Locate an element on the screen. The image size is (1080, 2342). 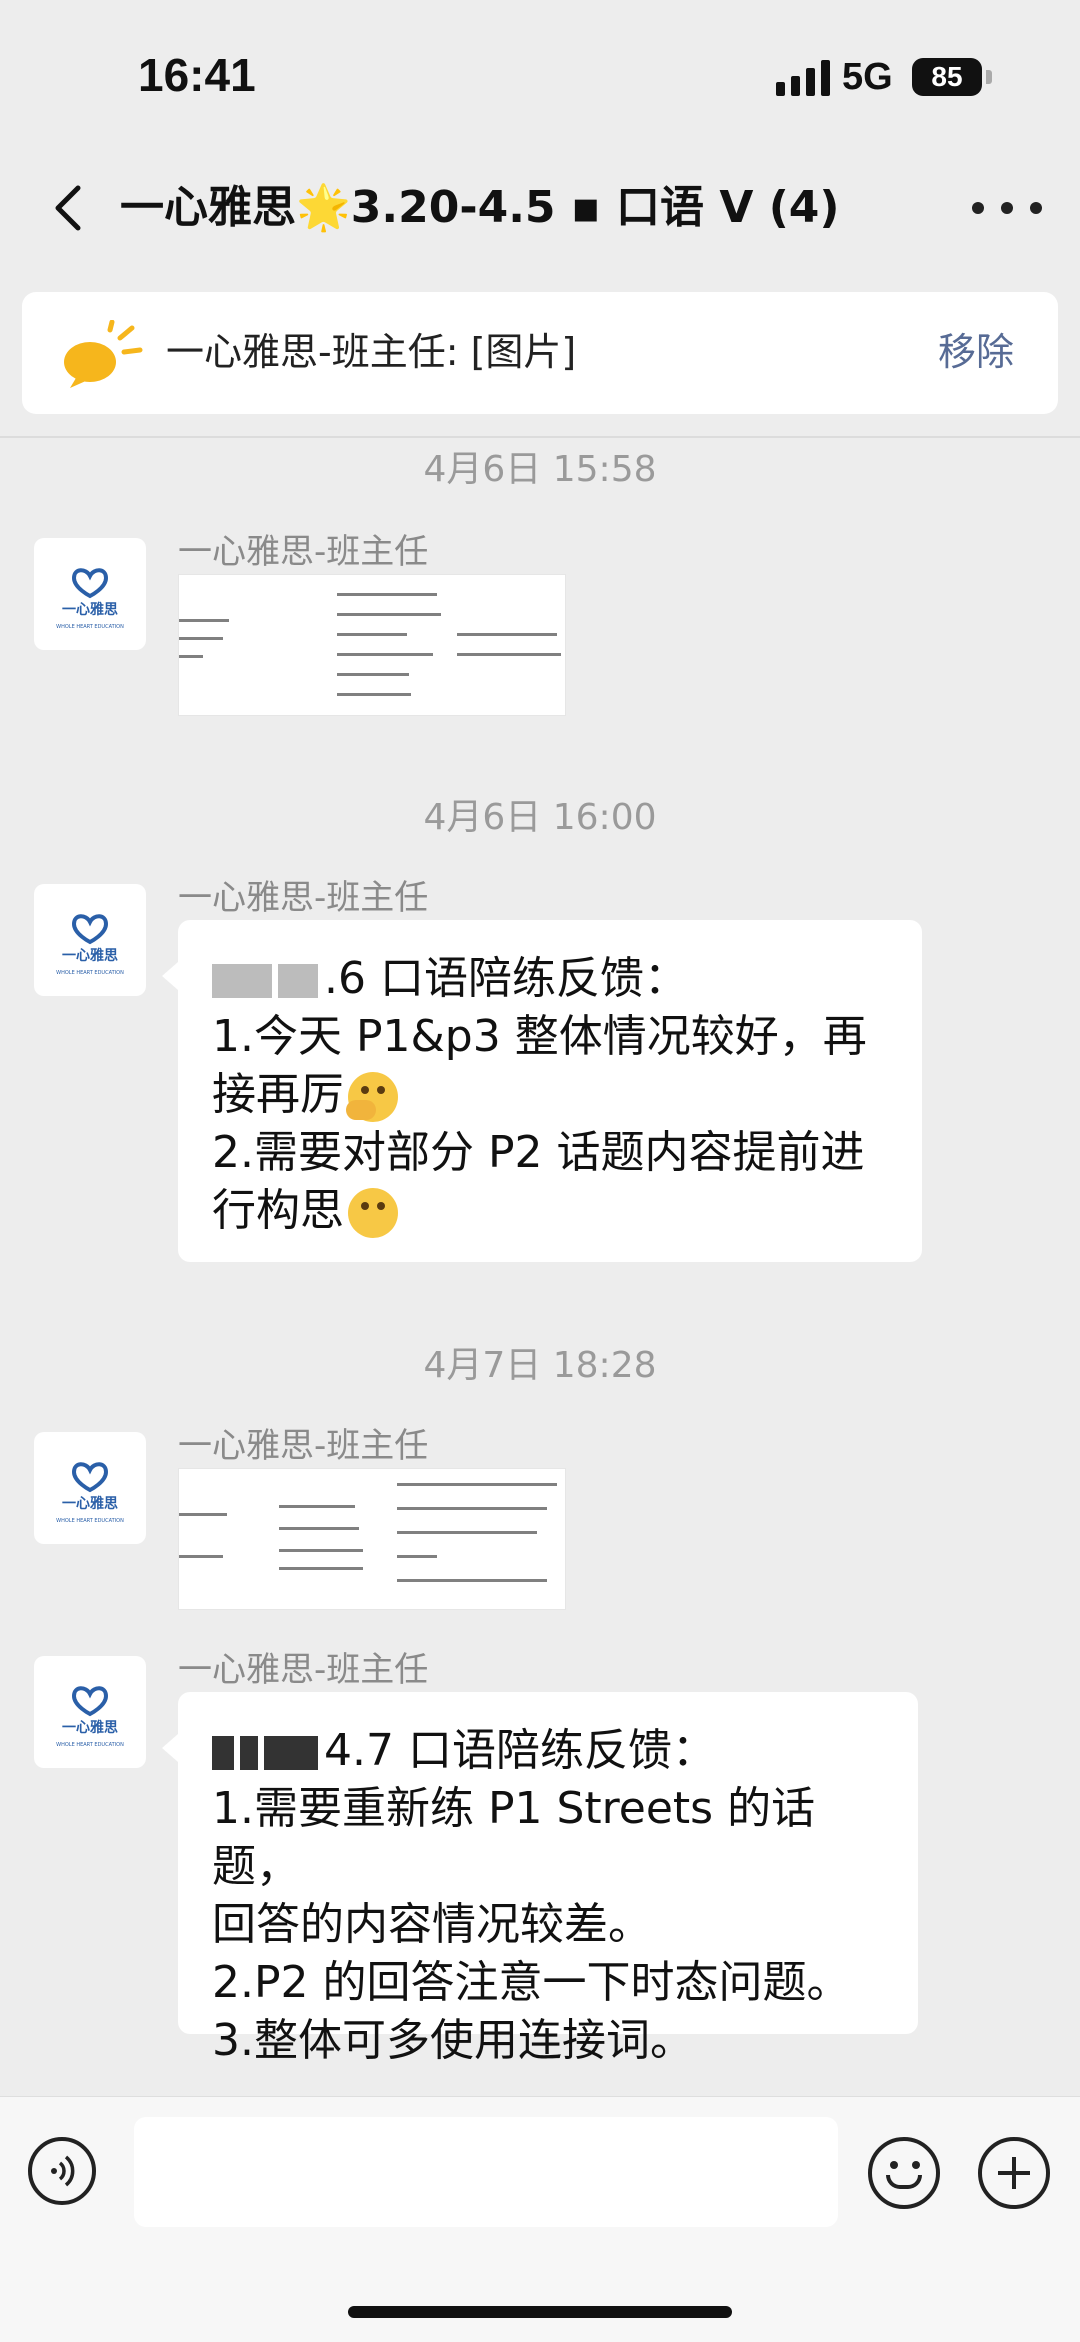
chevron-left-icon is located at coordinates (68, 208).